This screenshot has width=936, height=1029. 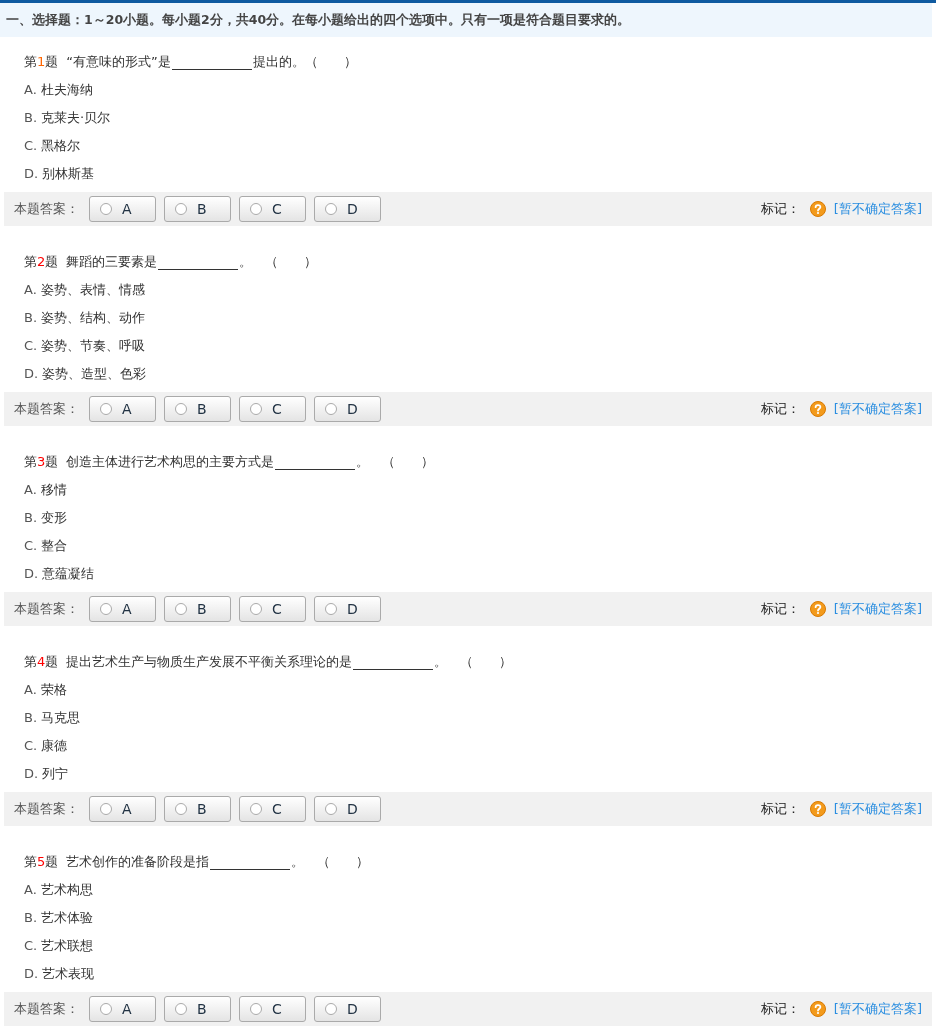 I want to click on section-header: 一、选择题：1～20小题。每小题2分，共40分。在每小题给出的四个选项中。只有一项是符合题目要求的。, so click(x=466, y=20).